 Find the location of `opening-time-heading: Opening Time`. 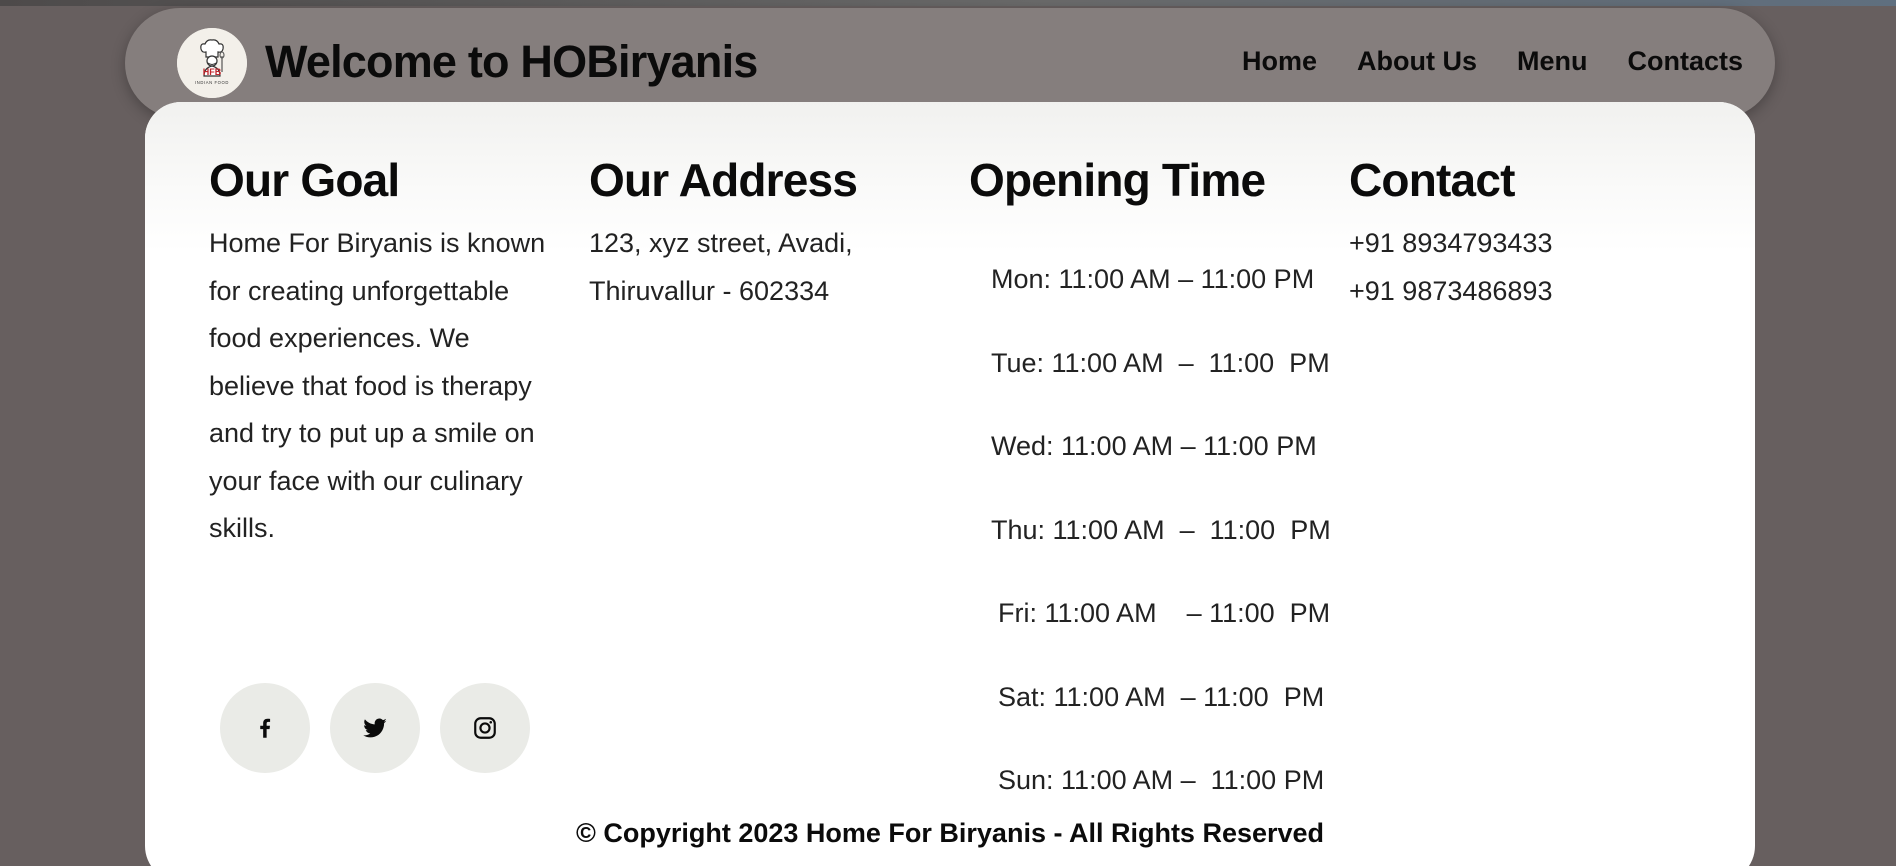

opening-time-heading: Opening Time is located at coordinates (1117, 180).